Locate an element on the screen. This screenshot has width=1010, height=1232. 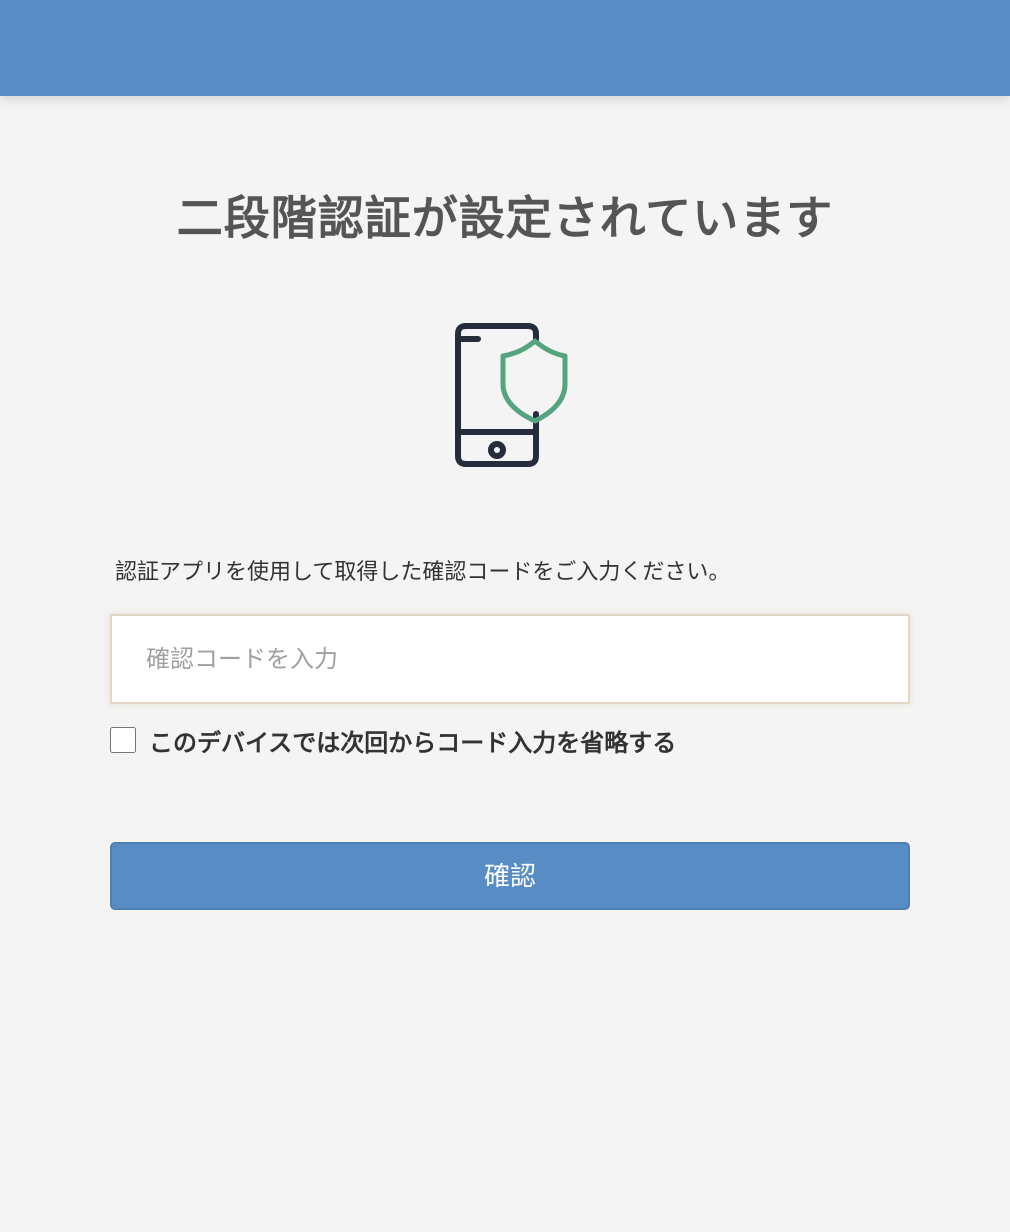
phone-shield-icon is located at coordinates (512, 395).